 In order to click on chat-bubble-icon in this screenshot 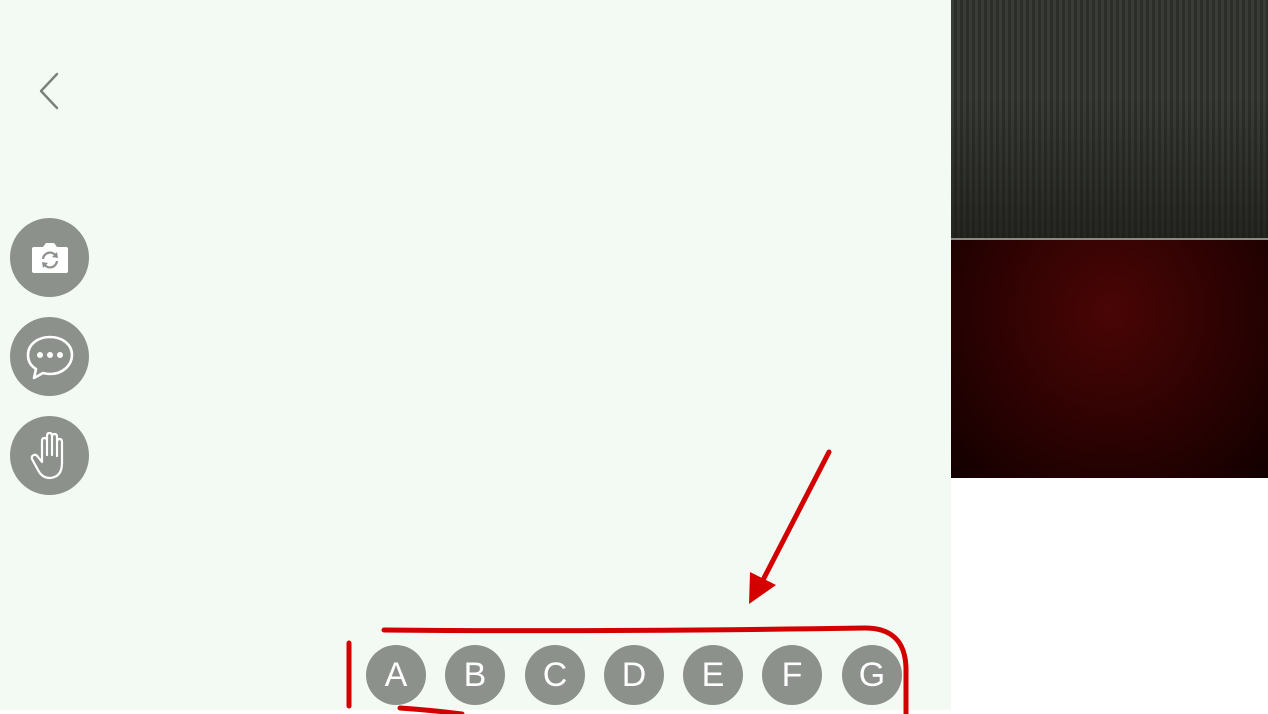, I will do `click(49, 357)`.